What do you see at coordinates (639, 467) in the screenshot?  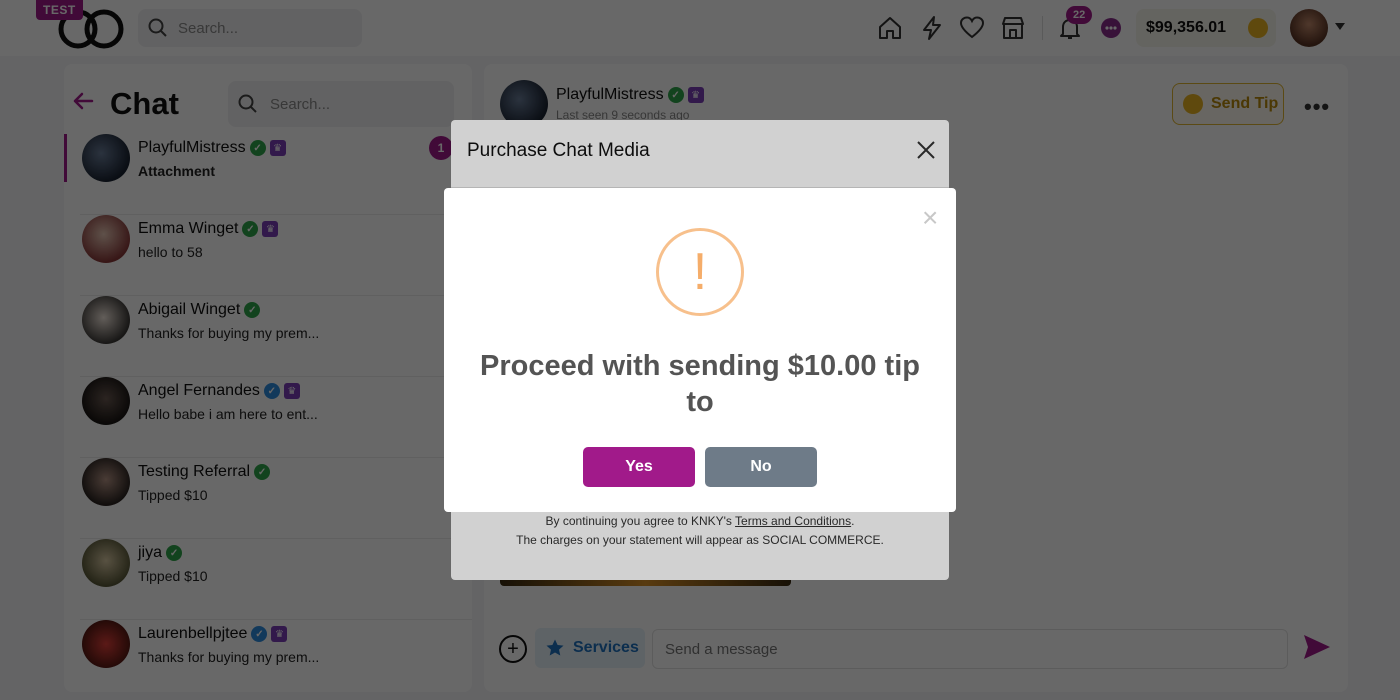 I see `yes-button: Yes` at bounding box center [639, 467].